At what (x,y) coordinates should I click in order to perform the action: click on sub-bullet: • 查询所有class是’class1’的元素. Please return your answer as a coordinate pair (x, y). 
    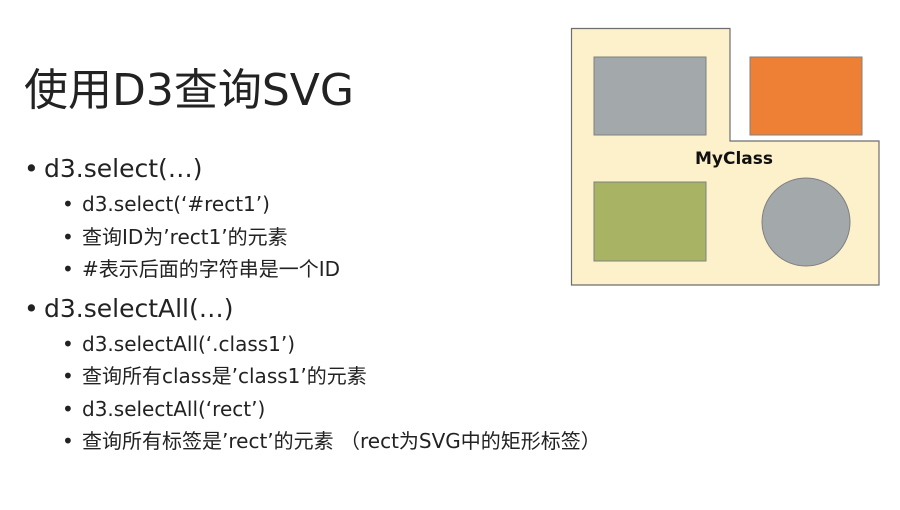
    Looking at the image, I should click on (331, 376).